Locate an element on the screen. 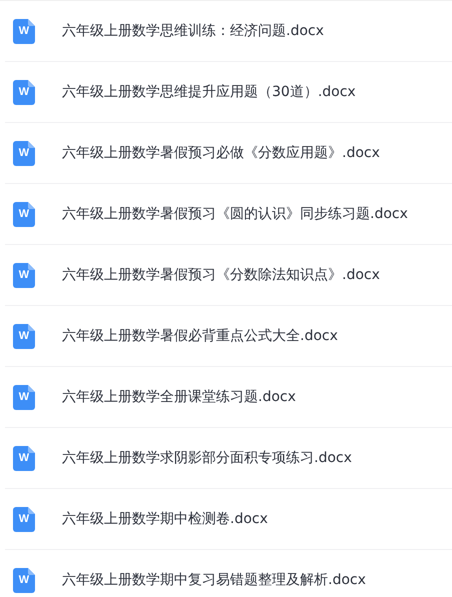 The width and height of the screenshot is (452, 597). file-name: 六年级上册数学暑假预习《圆的认识》同步练习题.docx is located at coordinates (235, 214).